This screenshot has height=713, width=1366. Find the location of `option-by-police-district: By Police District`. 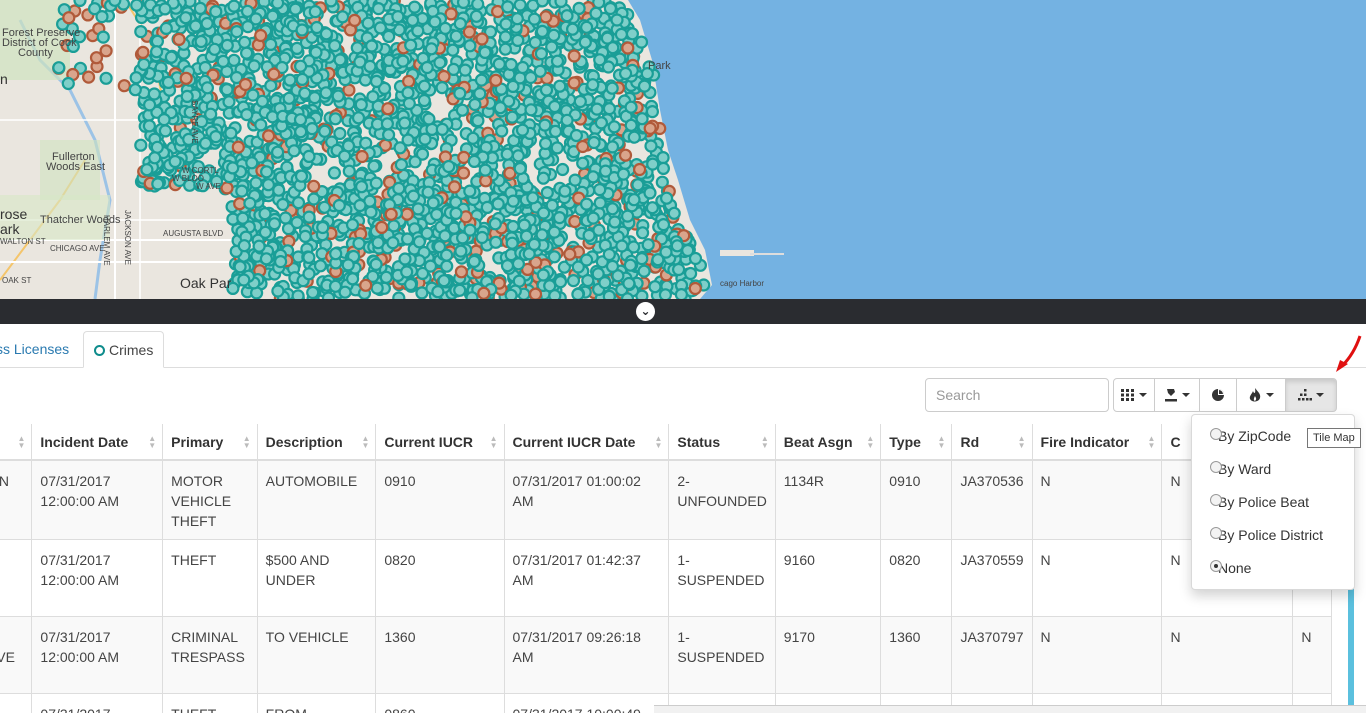

option-by-police-district: By Police District is located at coordinates (1266, 535).